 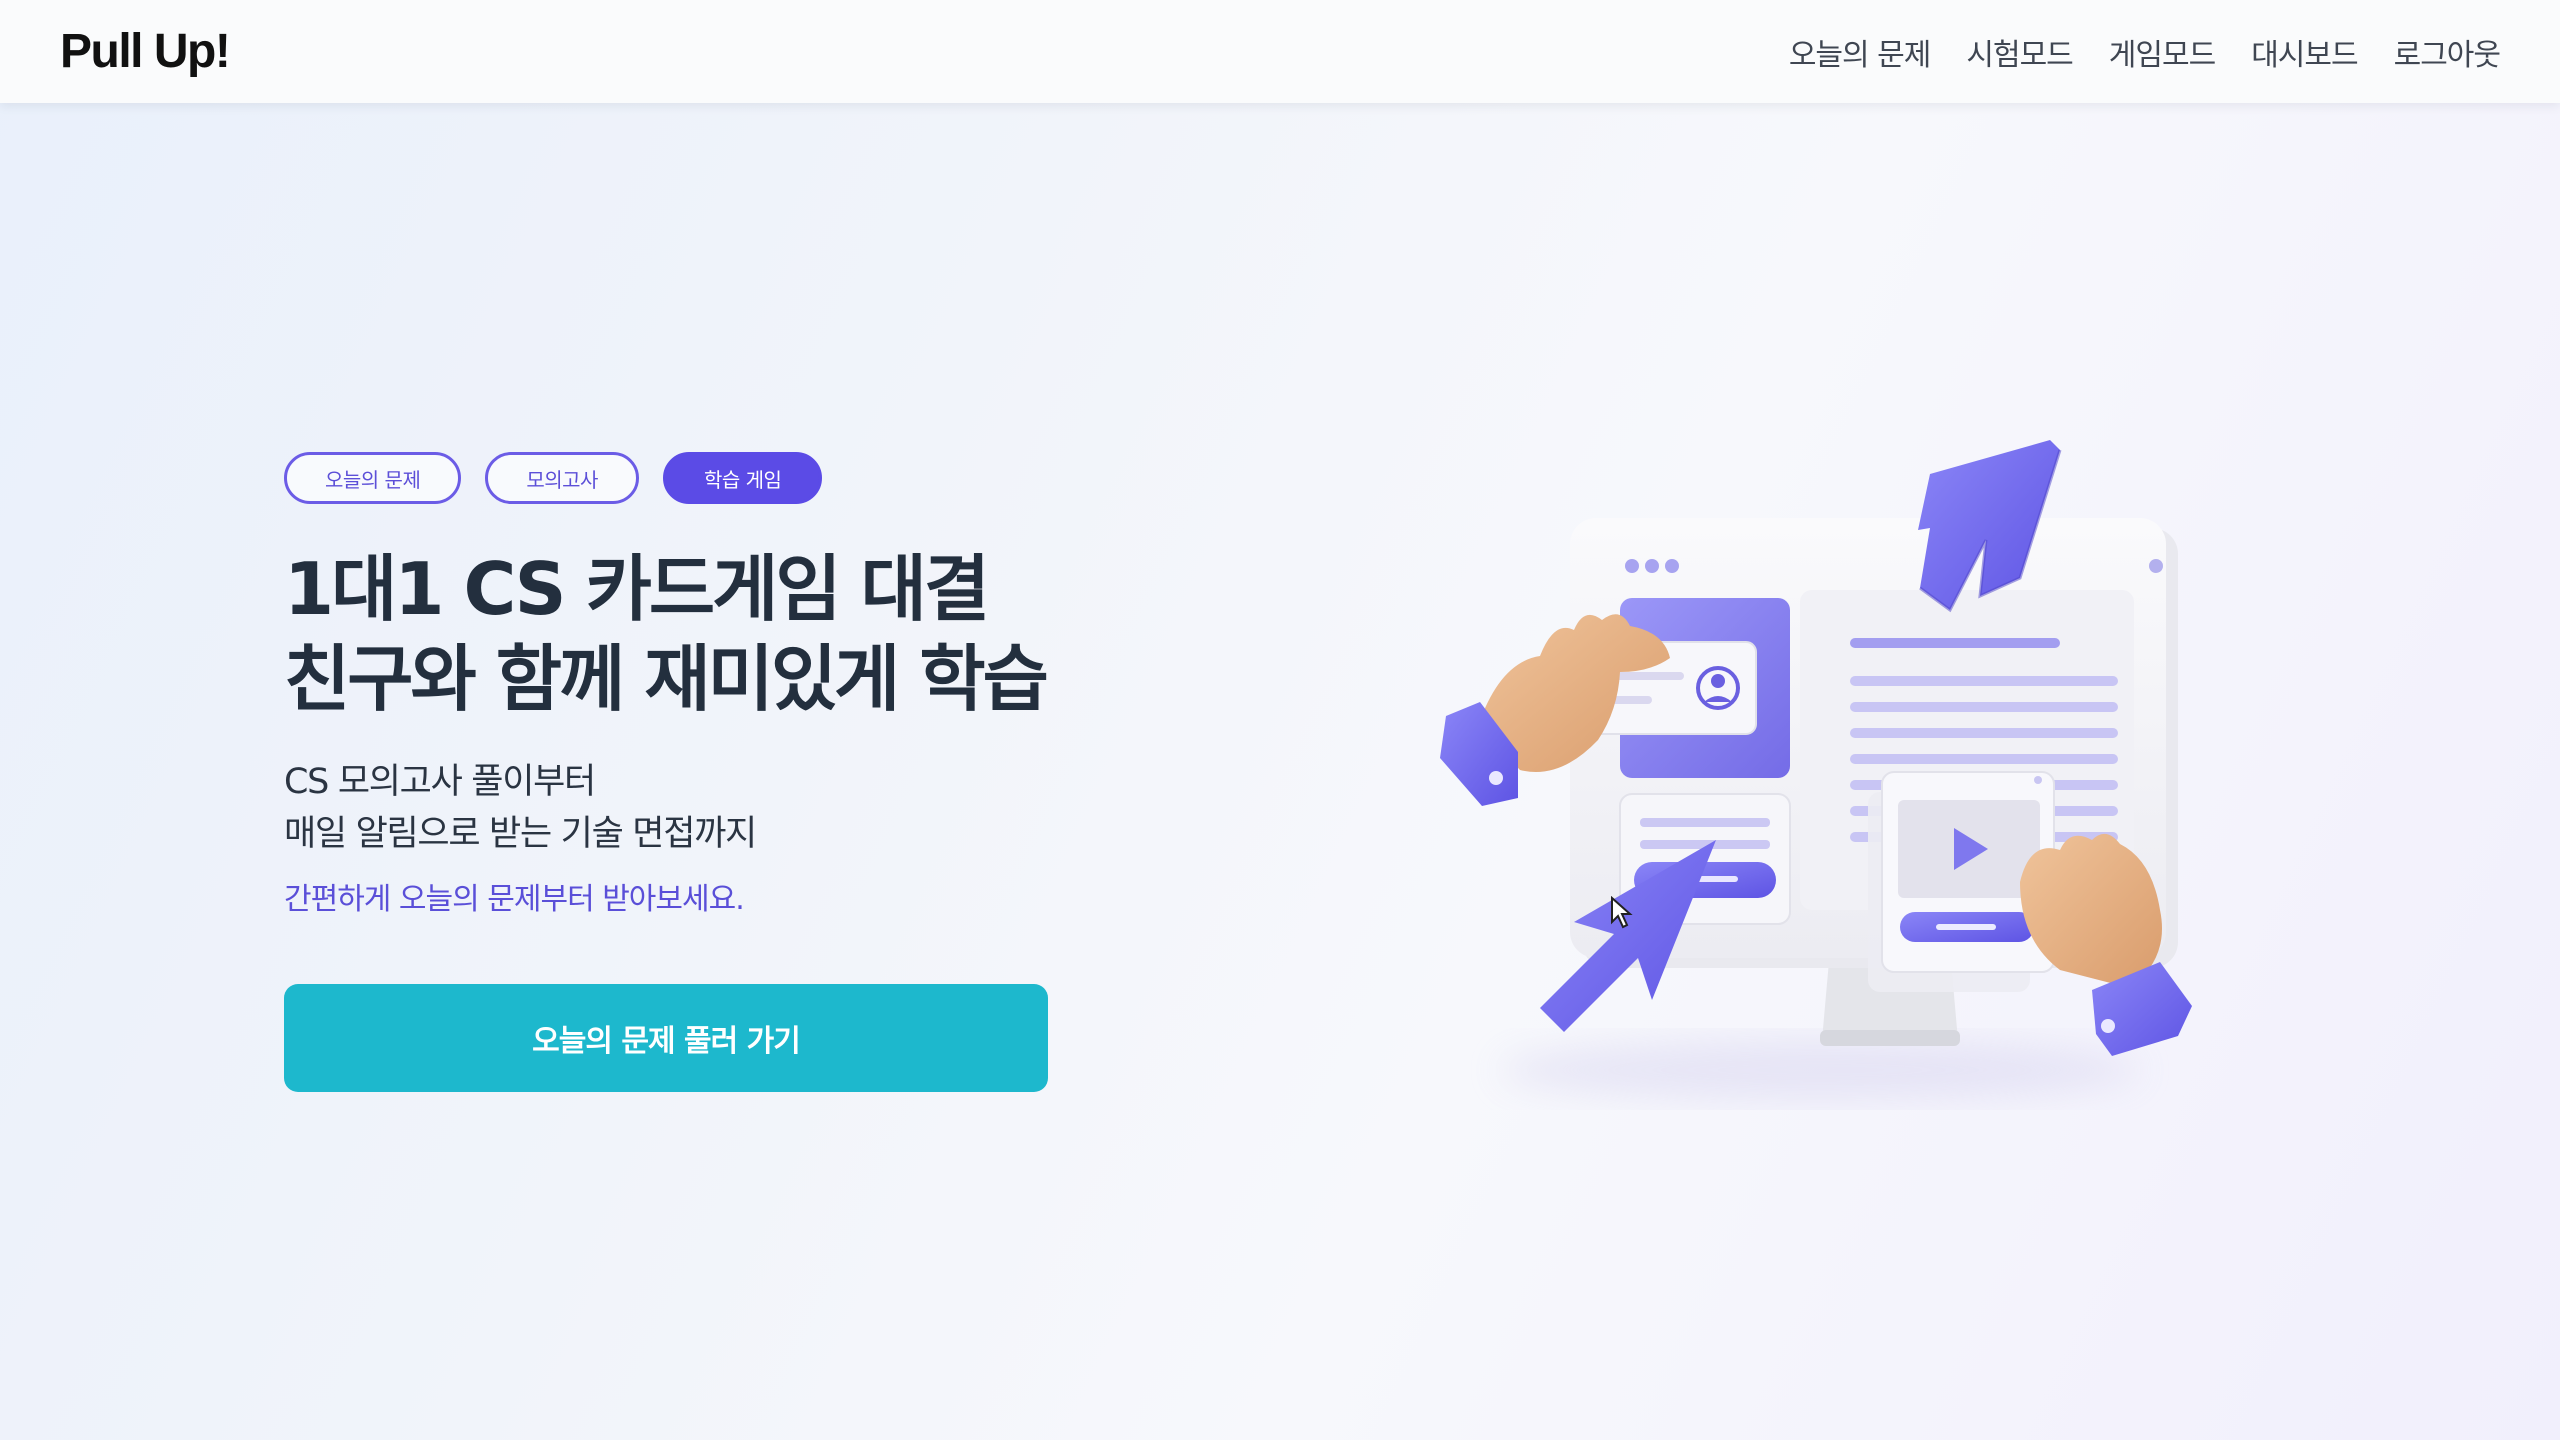 I want to click on logo: Pull Up!, so click(x=145, y=51).